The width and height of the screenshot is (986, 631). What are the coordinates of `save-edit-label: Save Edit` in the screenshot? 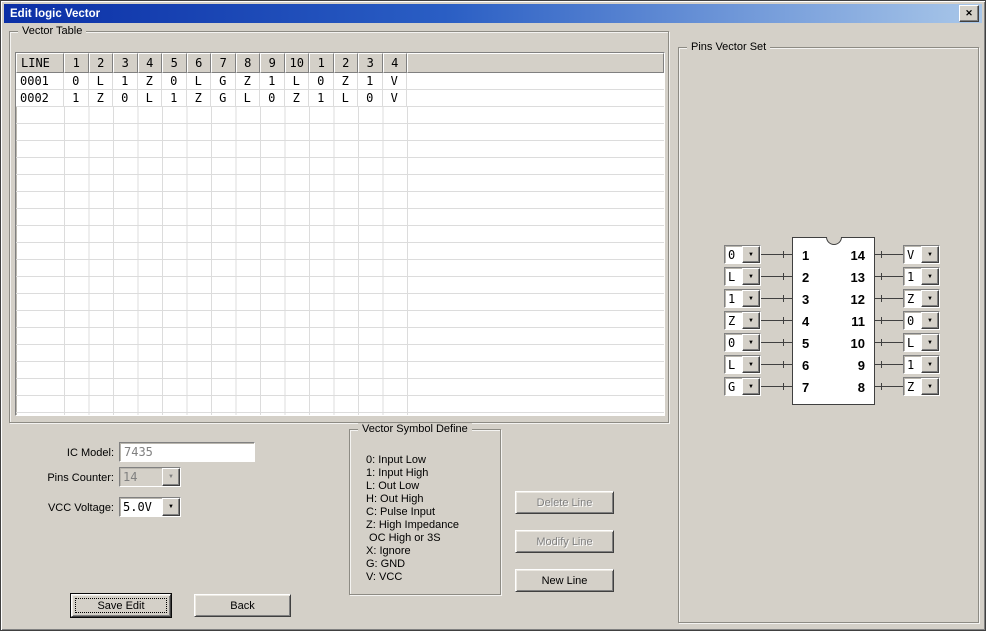 It's located at (121, 605).